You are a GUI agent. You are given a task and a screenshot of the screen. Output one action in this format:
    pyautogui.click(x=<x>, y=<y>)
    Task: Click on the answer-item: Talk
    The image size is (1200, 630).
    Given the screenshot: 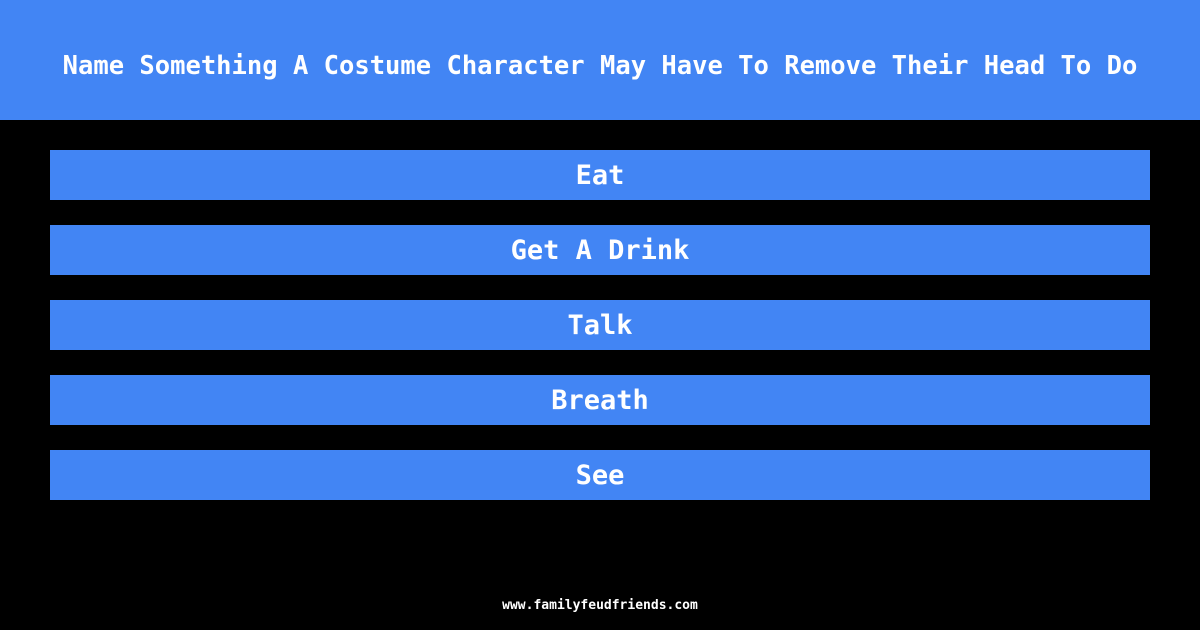 What is the action you would take?
    pyautogui.click(x=600, y=325)
    